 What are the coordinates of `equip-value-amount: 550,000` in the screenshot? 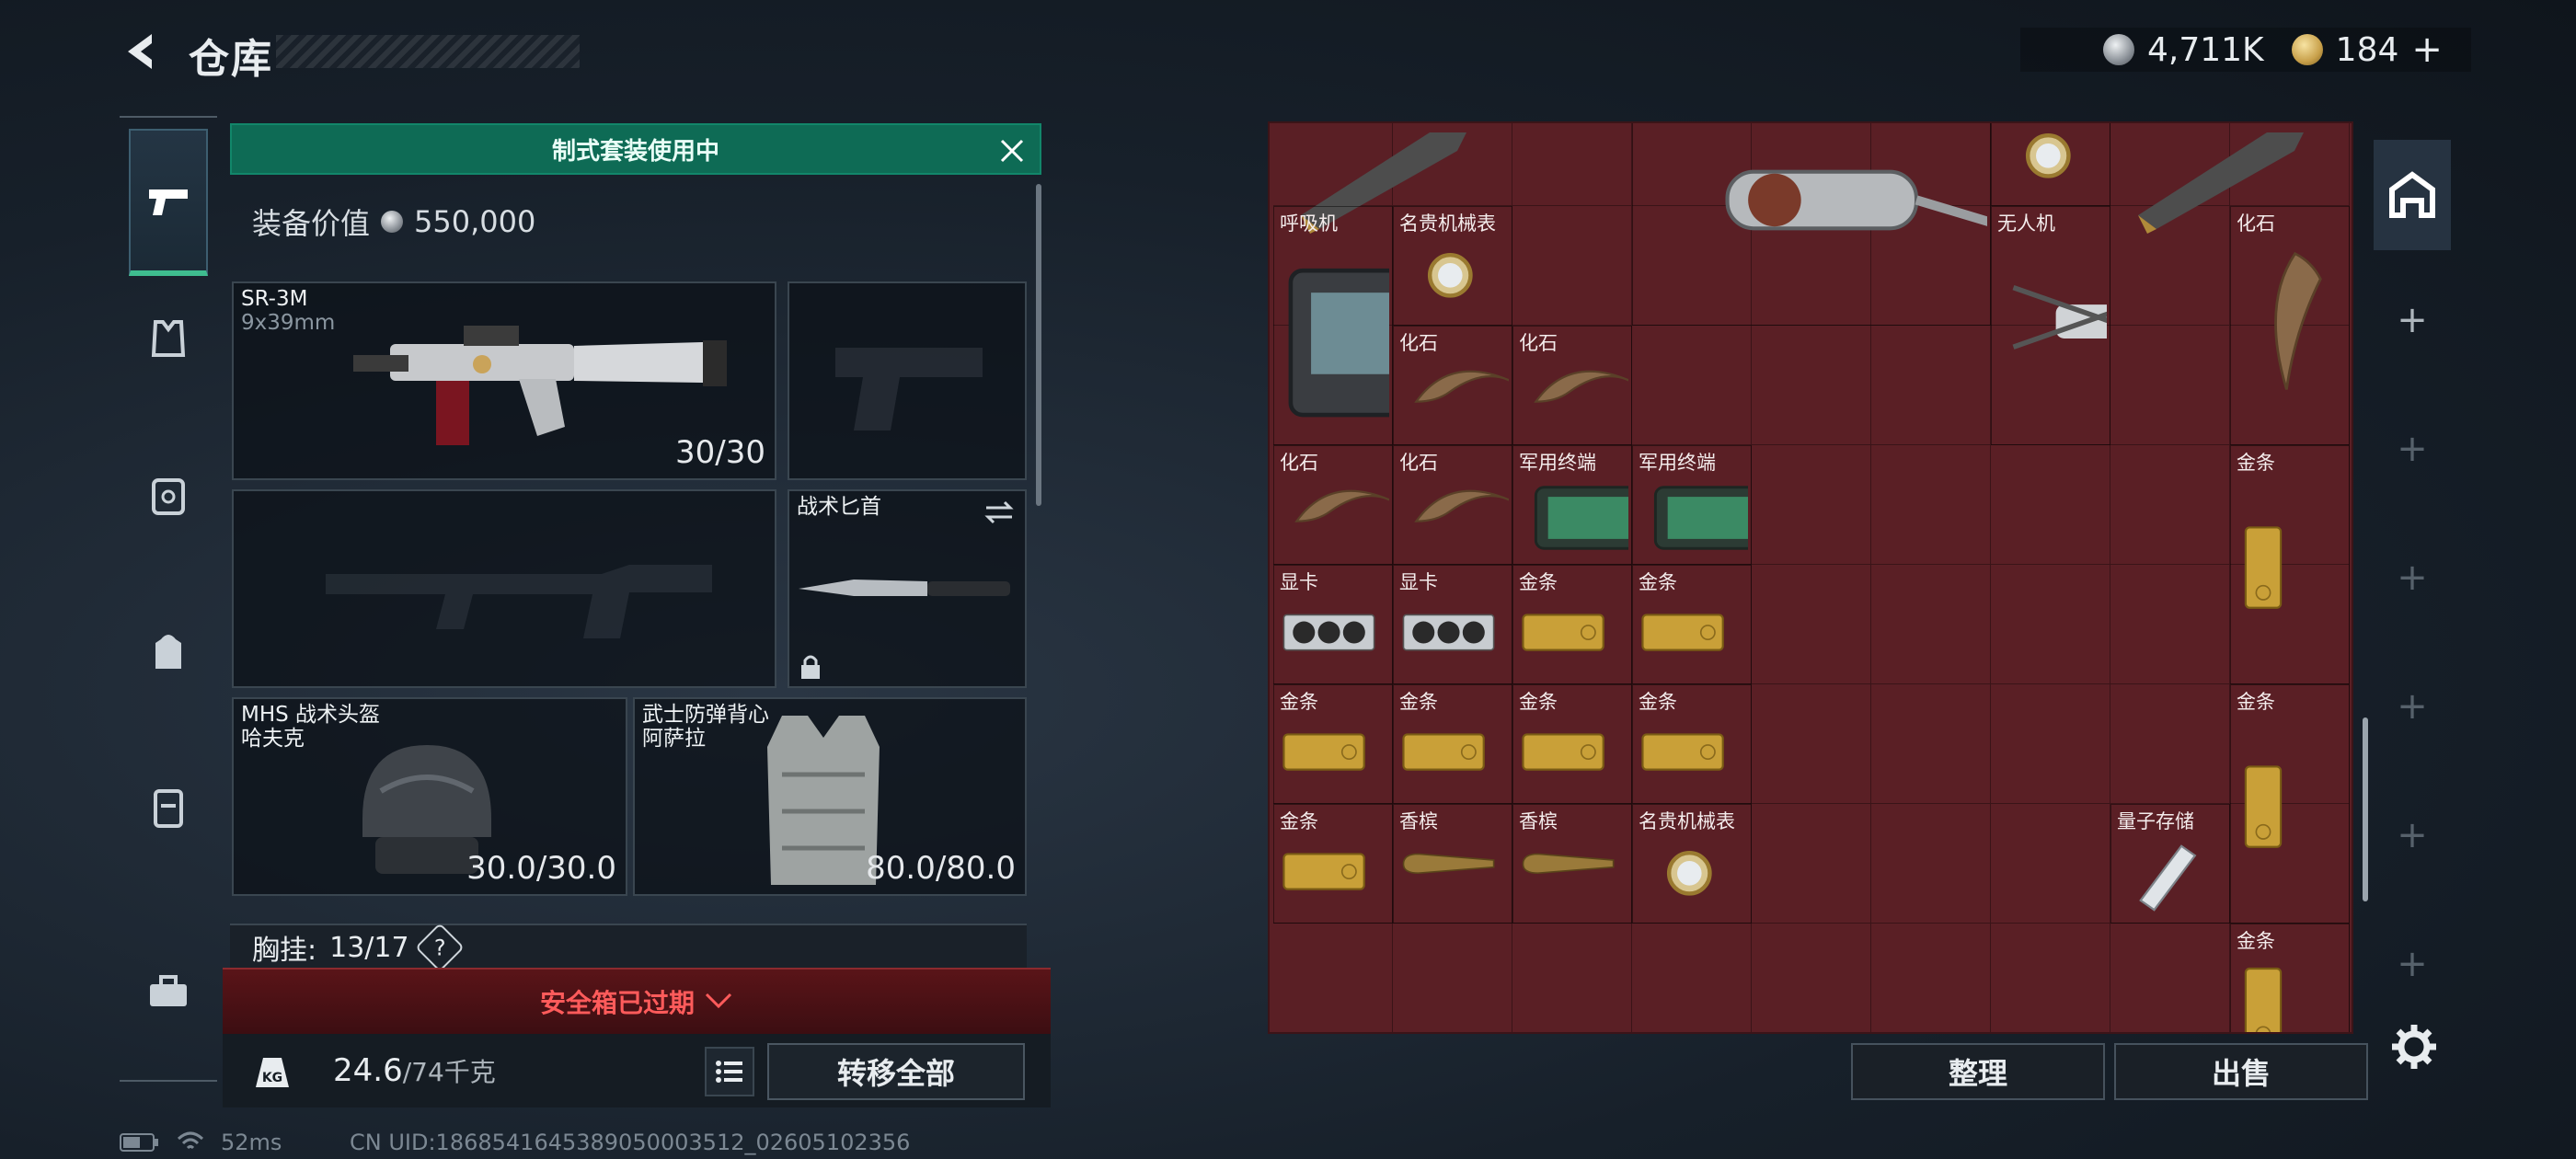 It's located at (475, 221).